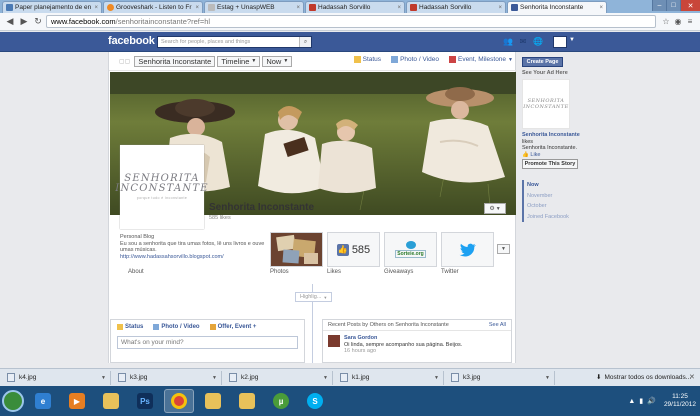 Image resolution: width=700 pixels, height=416 pixels. What do you see at coordinates (10, 22) in the screenshot?
I see `back-icon: ◀` at bounding box center [10, 22].